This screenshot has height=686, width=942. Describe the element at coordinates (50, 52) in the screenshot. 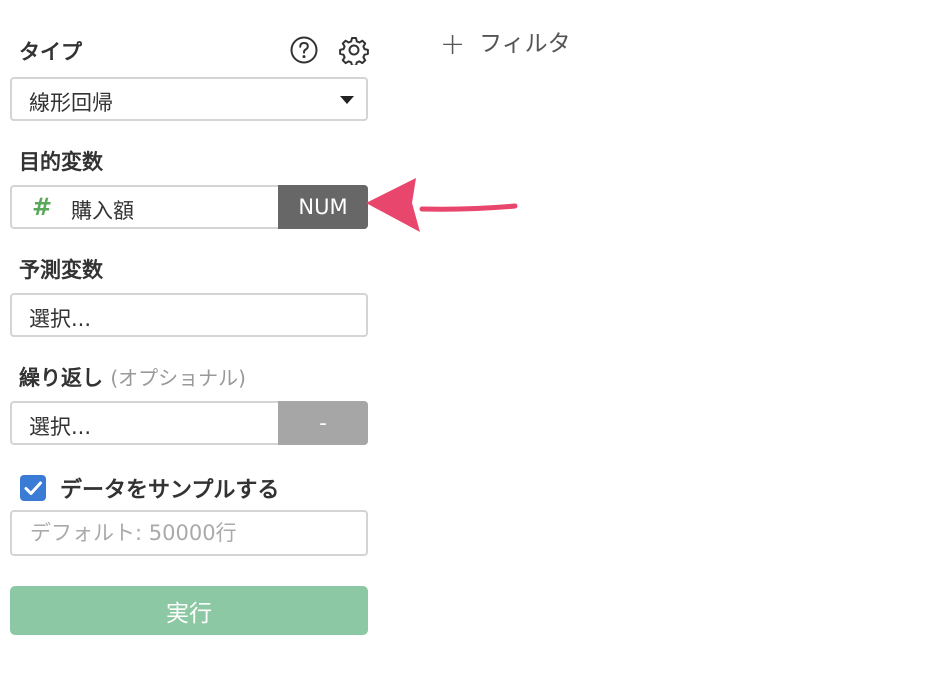

I see `type-label: タイプ` at that location.